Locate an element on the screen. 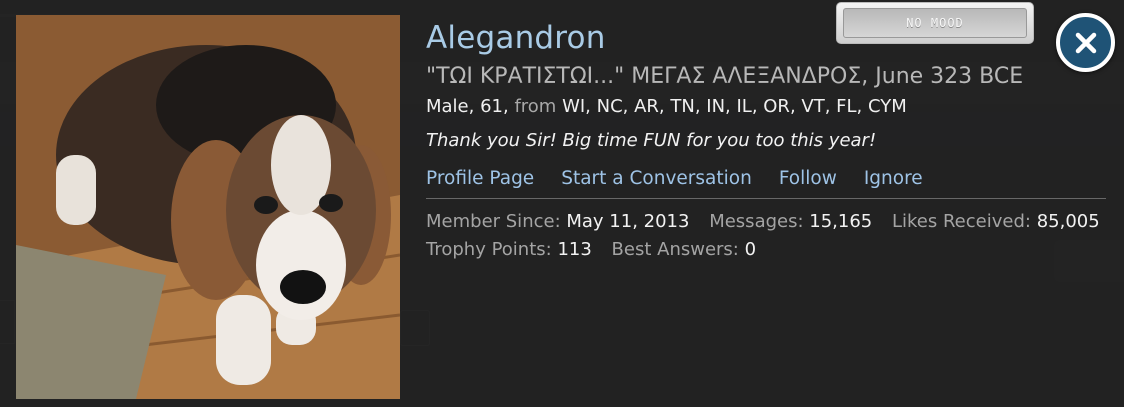 The height and width of the screenshot is (407, 1124). start-conversation-link: Start a Conversation is located at coordinates (656, 178).